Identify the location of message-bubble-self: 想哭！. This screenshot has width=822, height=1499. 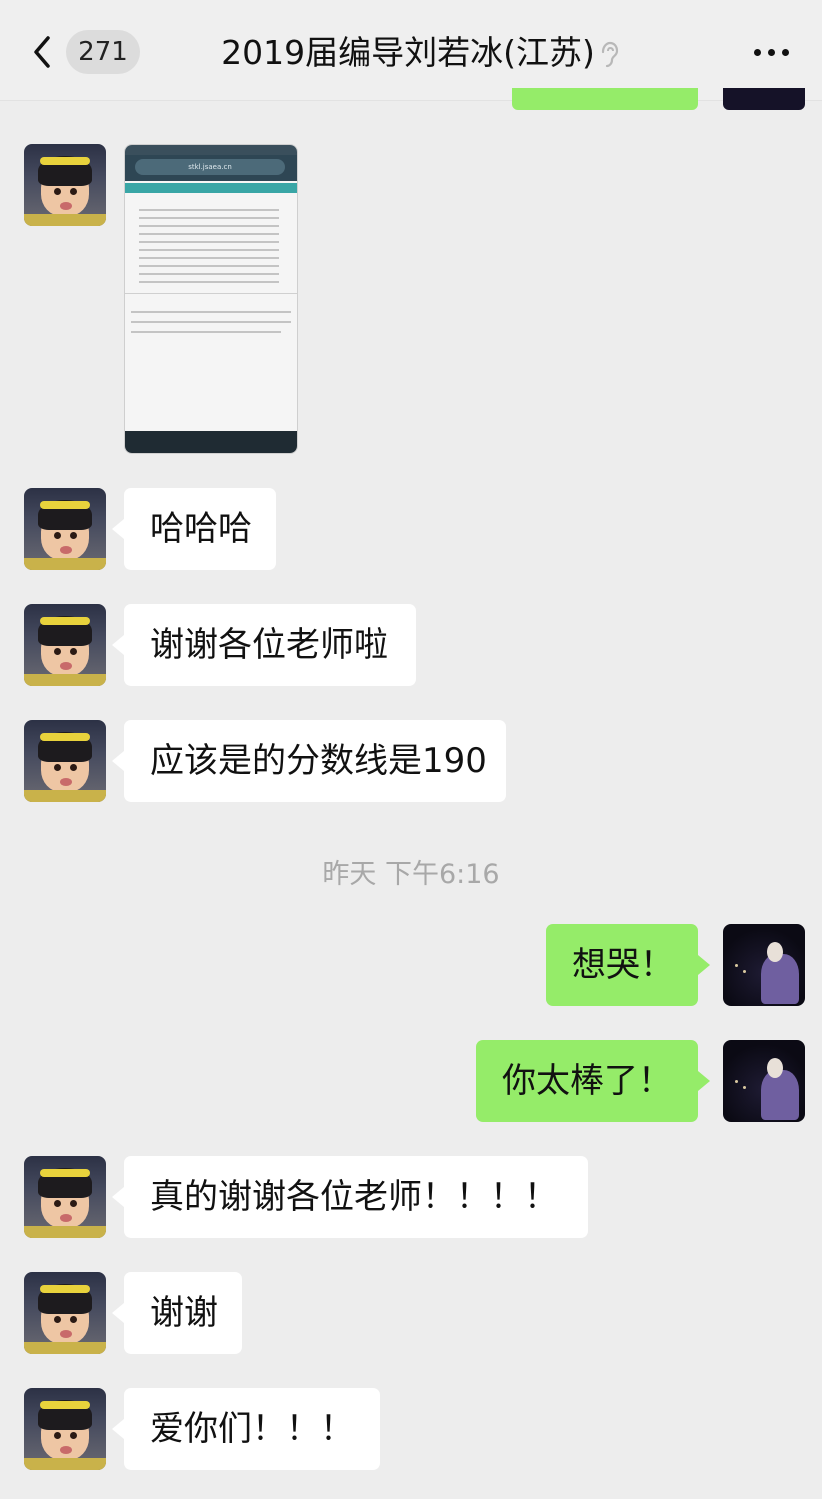
(628, 965).